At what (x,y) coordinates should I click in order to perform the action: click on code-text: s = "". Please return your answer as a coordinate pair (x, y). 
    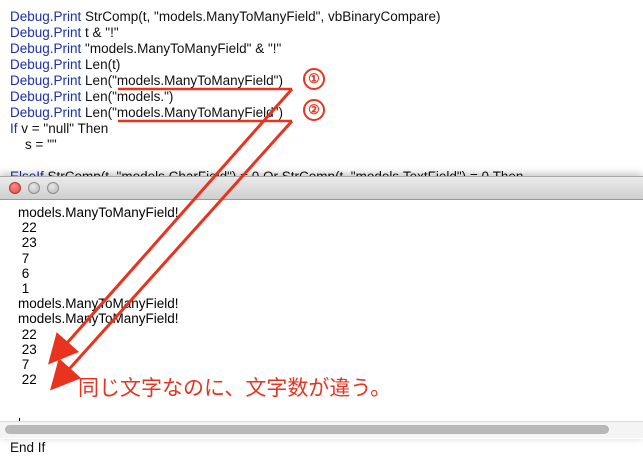
    Looking at the image, I should click on (33, 144).